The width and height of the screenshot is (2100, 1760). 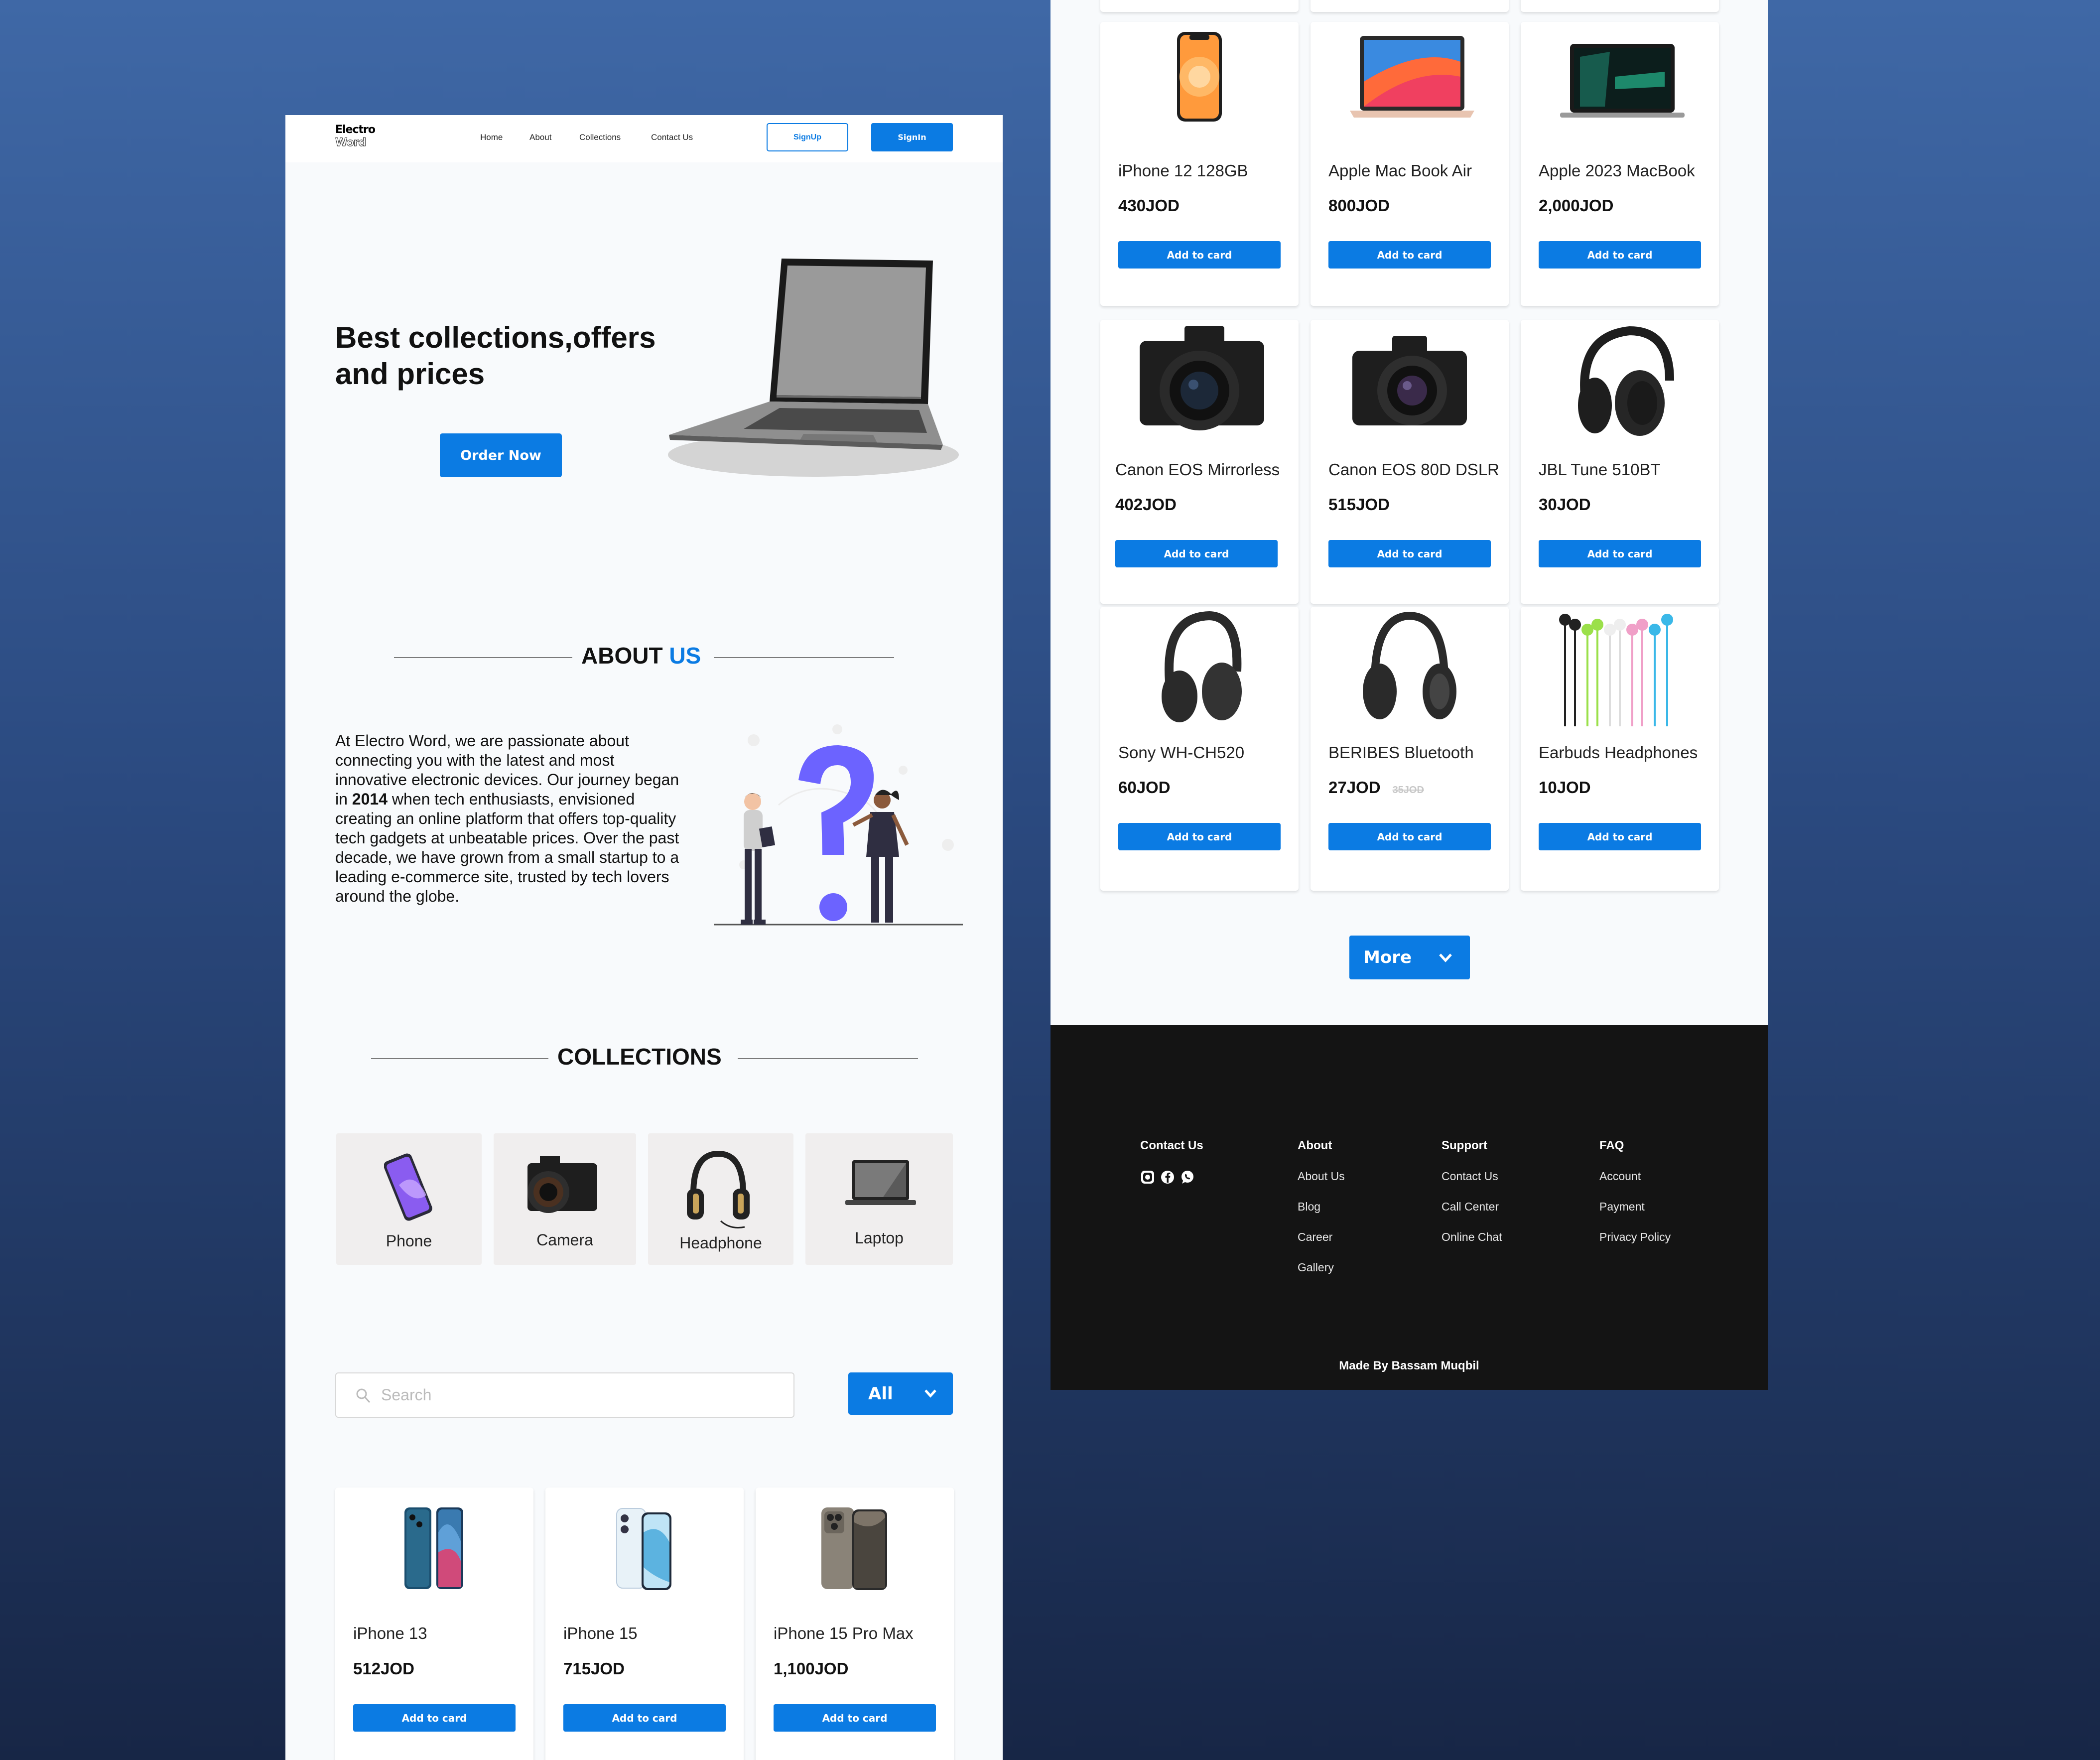 I want to click on signin-button: SignIn, so click(x=912, y=137).